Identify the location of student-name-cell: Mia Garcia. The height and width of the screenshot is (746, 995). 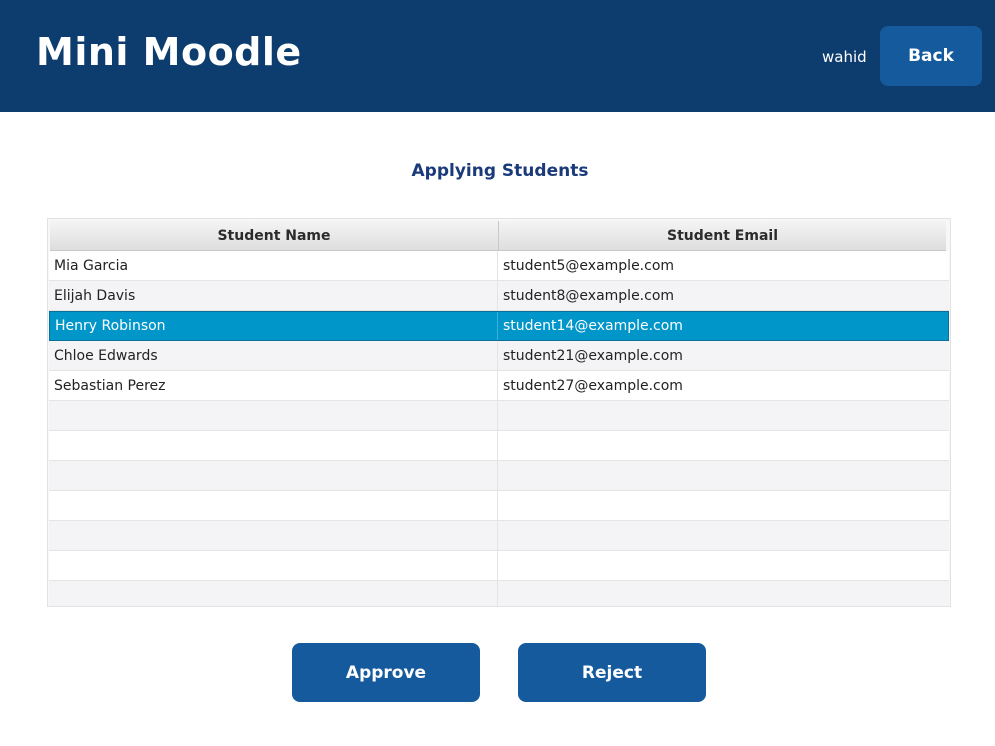
(273, 265).